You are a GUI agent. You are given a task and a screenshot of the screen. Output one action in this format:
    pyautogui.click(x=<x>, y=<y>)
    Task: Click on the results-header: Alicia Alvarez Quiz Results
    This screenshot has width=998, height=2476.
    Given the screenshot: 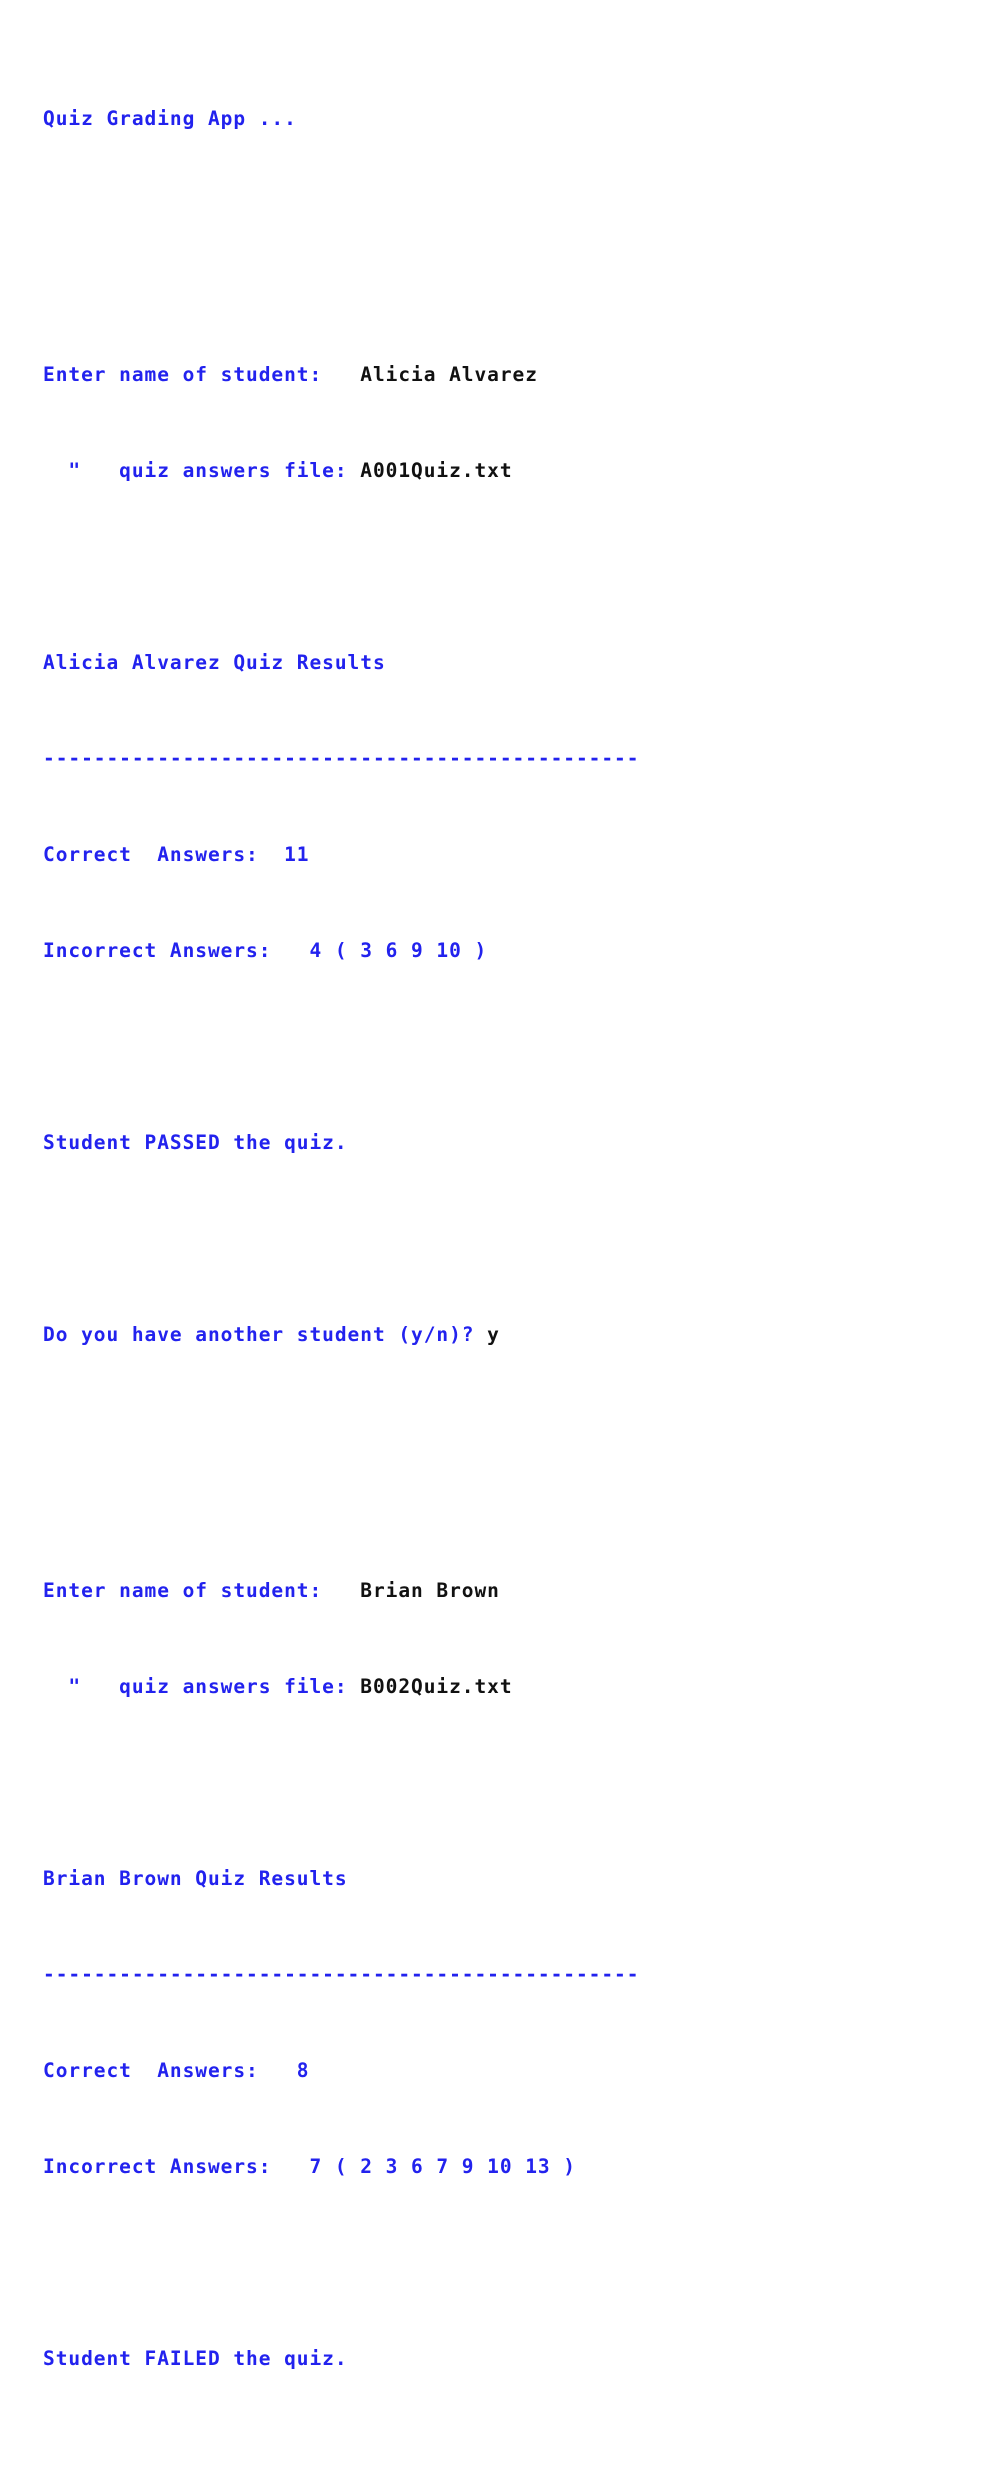 What is the action you would take?
    pyautogui.click(x=341, y=663)
    